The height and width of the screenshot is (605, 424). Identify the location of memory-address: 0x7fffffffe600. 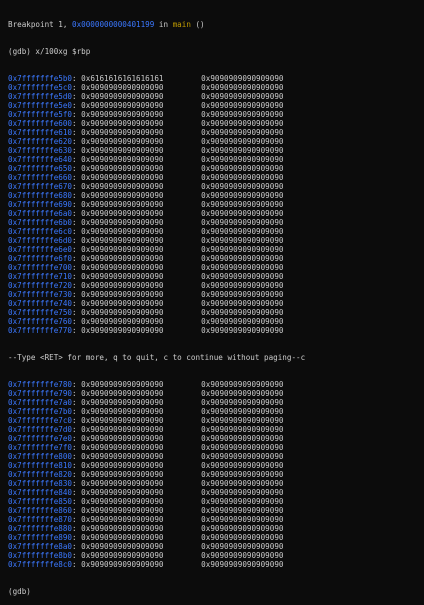
(40, 123).